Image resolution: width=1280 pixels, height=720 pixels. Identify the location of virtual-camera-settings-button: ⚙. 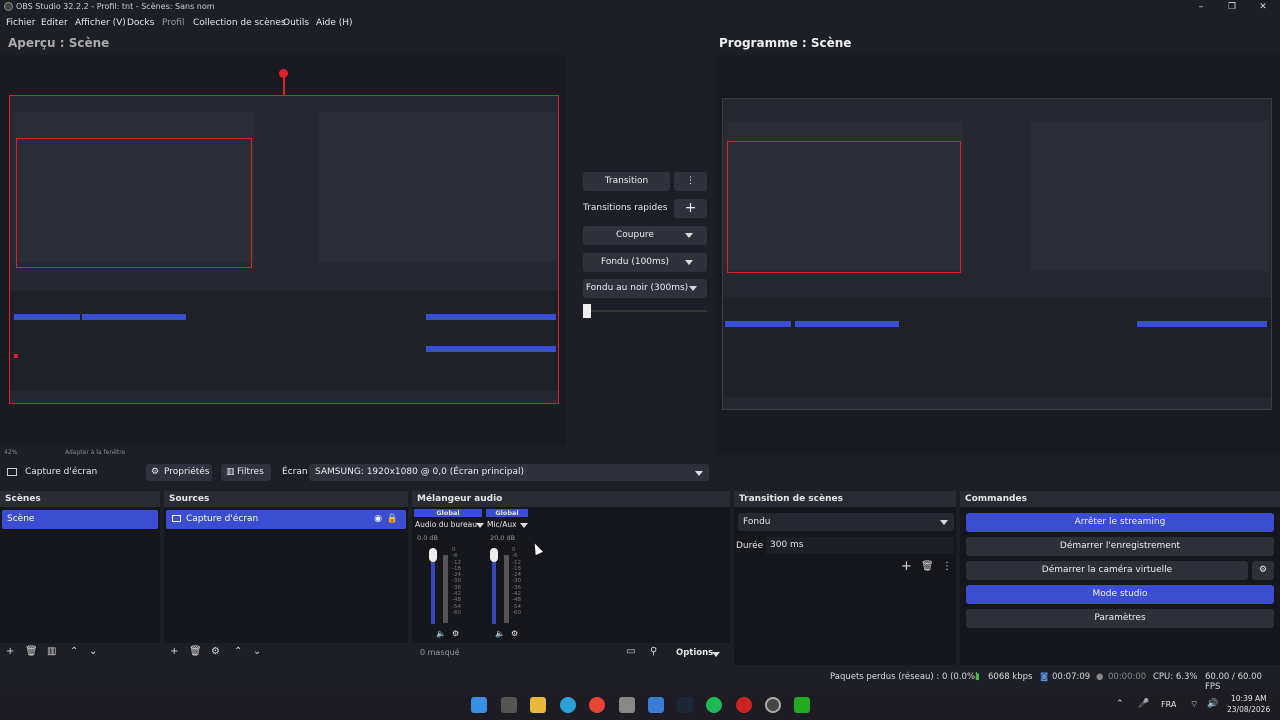
(1263, 570).